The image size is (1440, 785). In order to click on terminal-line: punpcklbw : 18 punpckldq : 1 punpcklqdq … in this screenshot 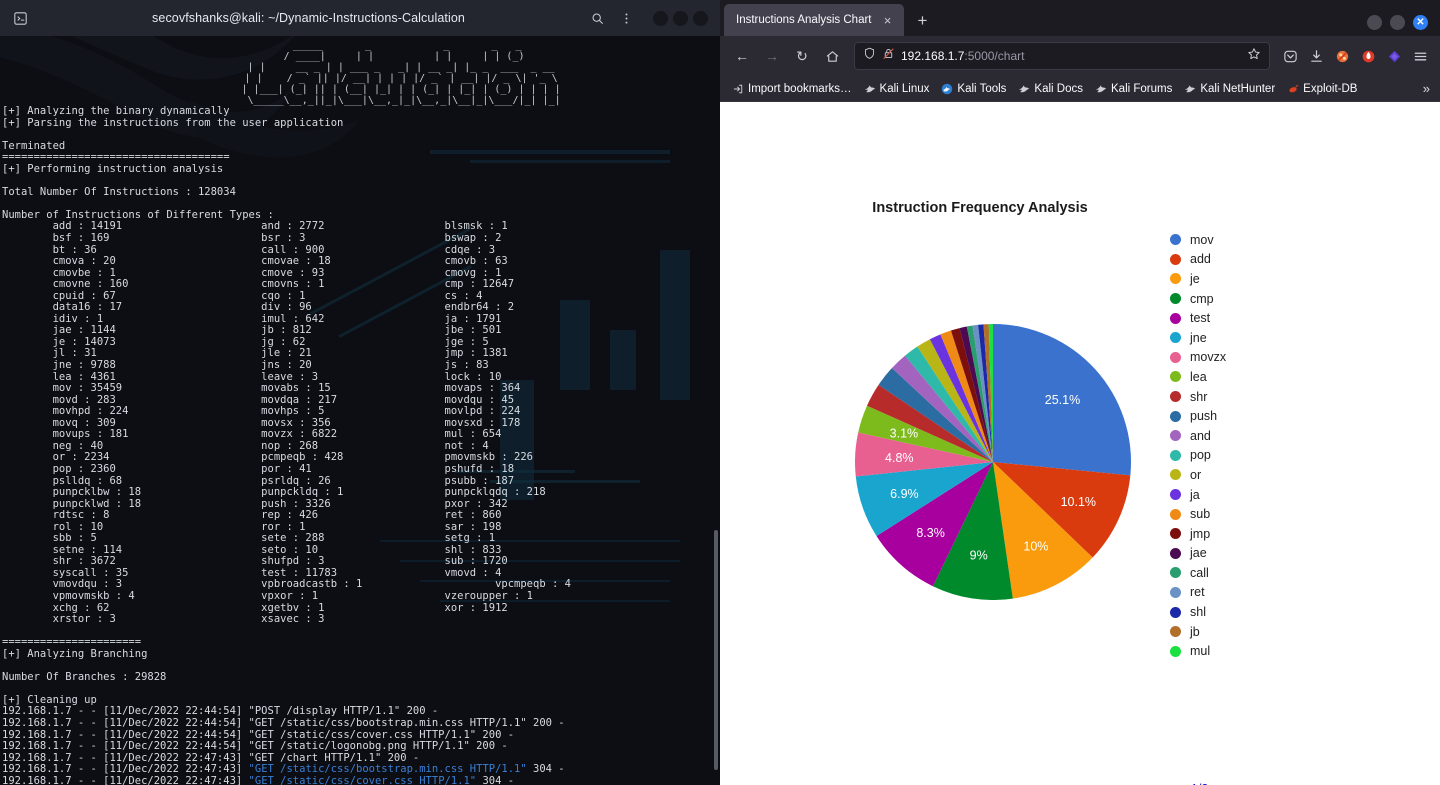, I will do `click(274, 492)`.